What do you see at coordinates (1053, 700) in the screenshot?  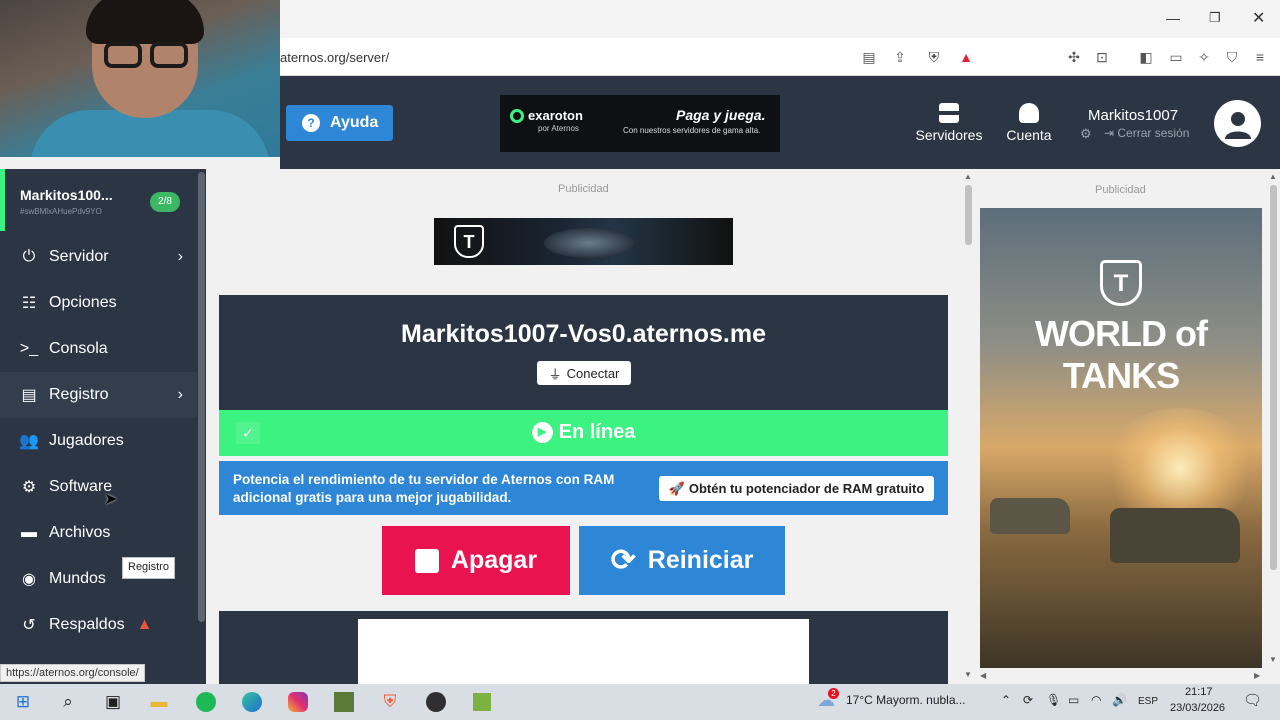 I see `microphone-icon: 🎙` at bounding box center [1053, 700].